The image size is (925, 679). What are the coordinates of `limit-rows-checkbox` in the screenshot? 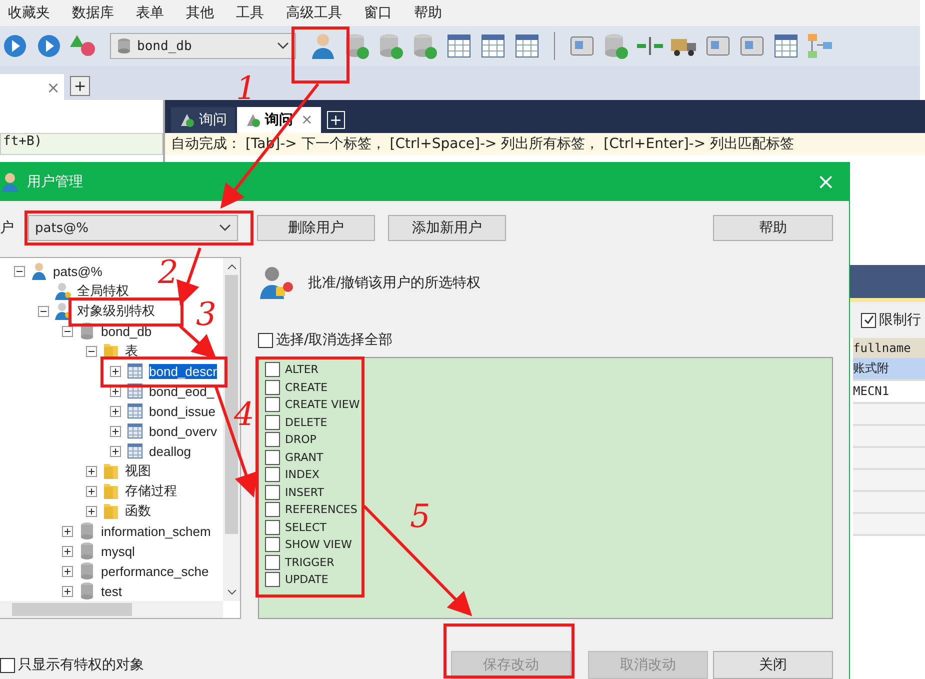 It's located at (868, 320).